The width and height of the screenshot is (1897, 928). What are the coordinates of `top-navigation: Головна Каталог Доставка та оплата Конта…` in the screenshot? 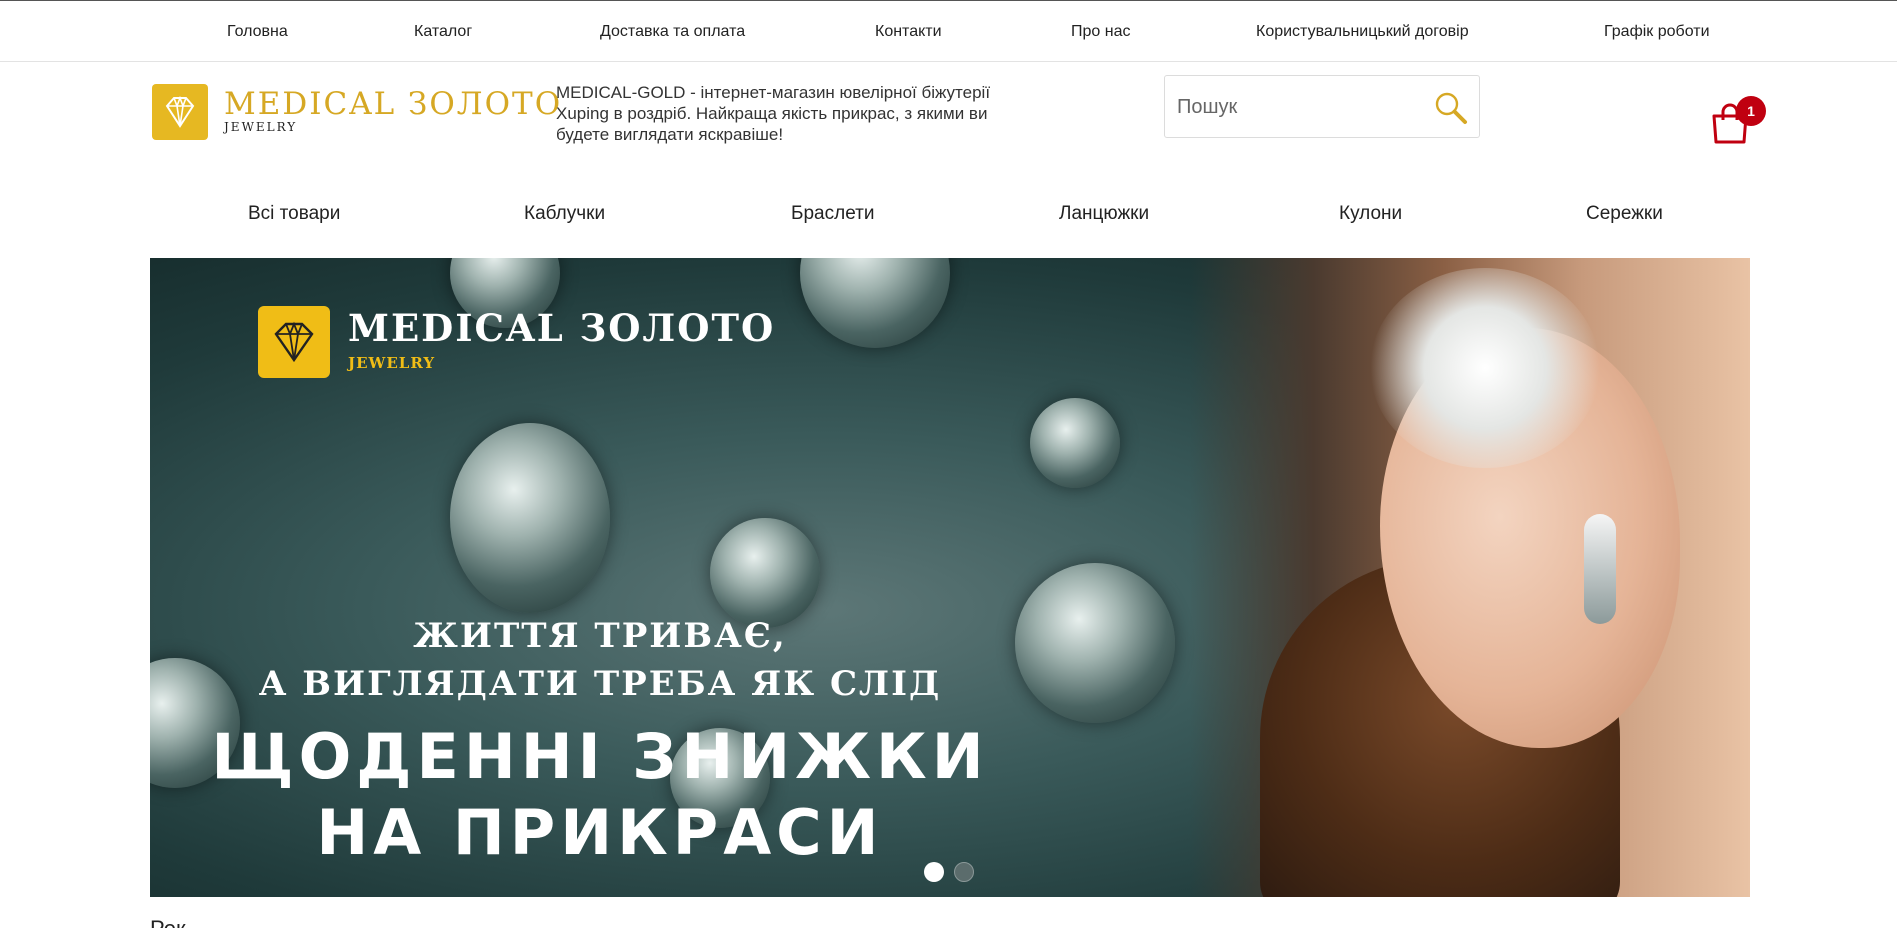 It's located at (948, 31).